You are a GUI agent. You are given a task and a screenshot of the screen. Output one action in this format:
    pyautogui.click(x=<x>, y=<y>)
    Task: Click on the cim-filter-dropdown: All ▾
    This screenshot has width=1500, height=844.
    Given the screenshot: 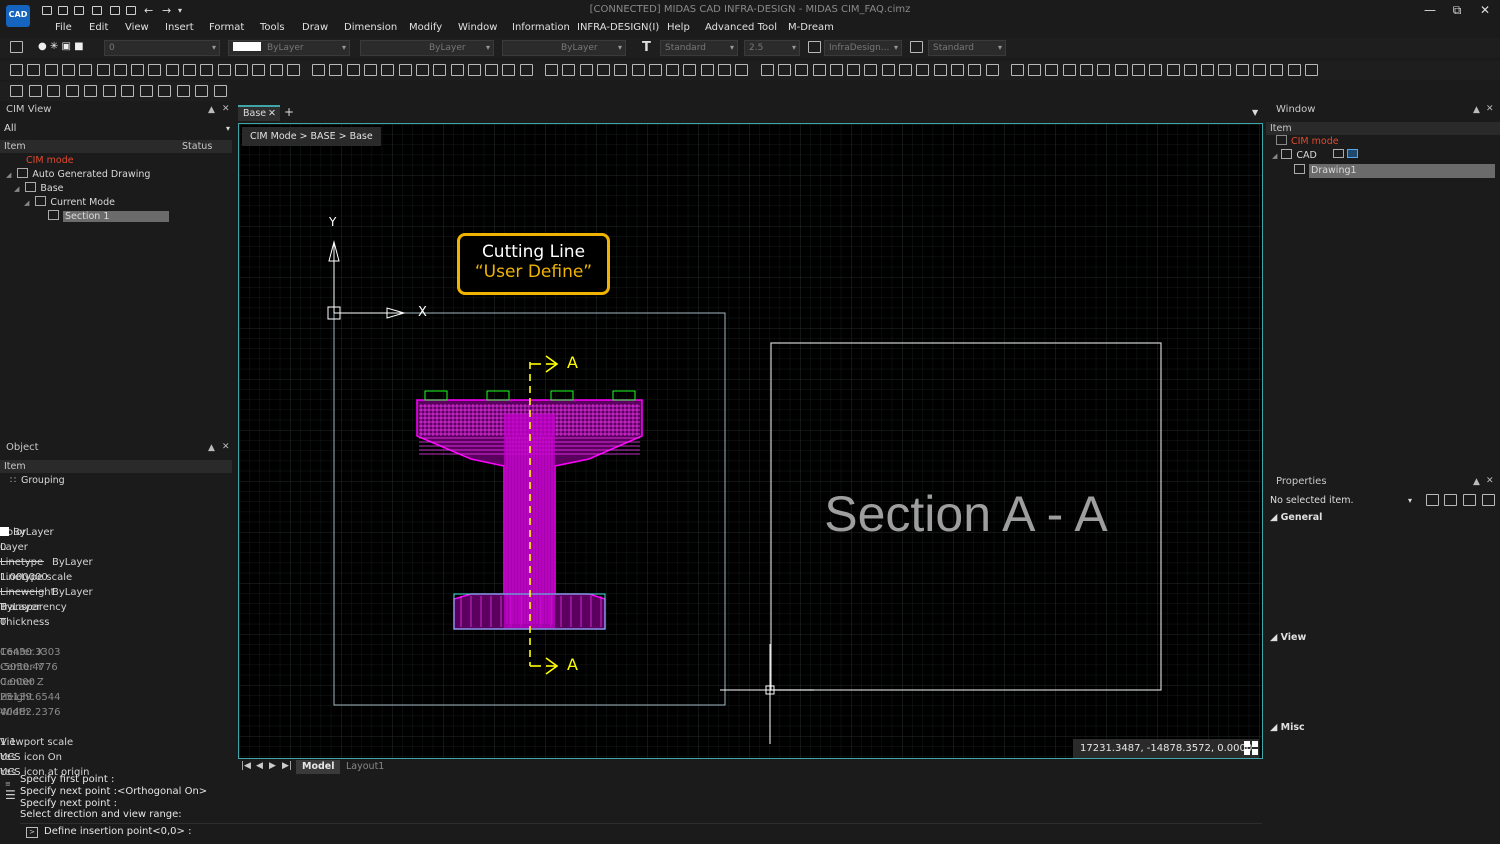 What is the action you would take?
    pyautogui.click(x=116, y=128)
    